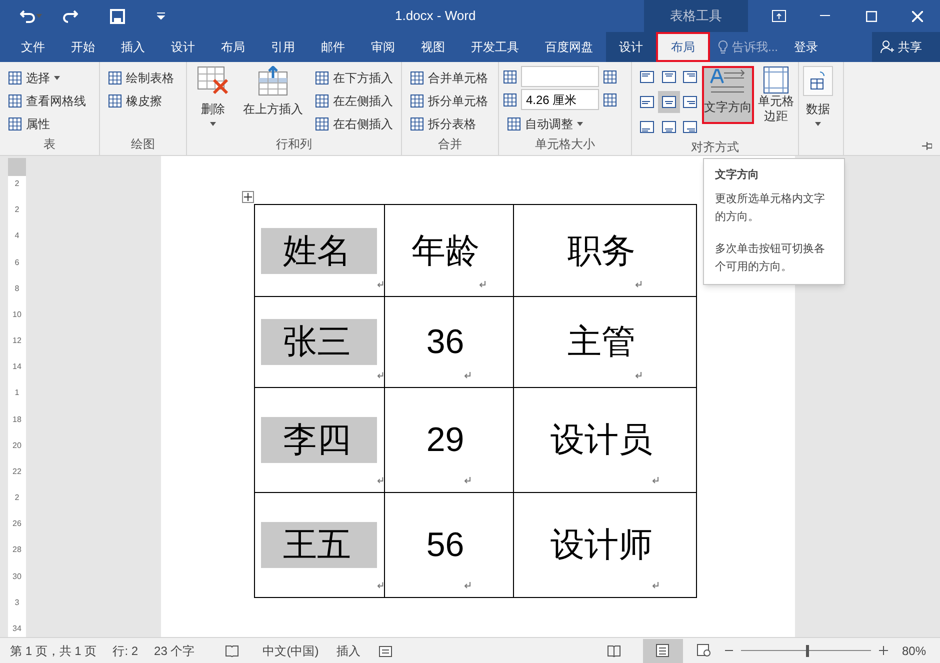 The image size is (940, 663). Describe the element at coordinates (818, 100) in the screenshot. I see `data-button: 数据` at that location.